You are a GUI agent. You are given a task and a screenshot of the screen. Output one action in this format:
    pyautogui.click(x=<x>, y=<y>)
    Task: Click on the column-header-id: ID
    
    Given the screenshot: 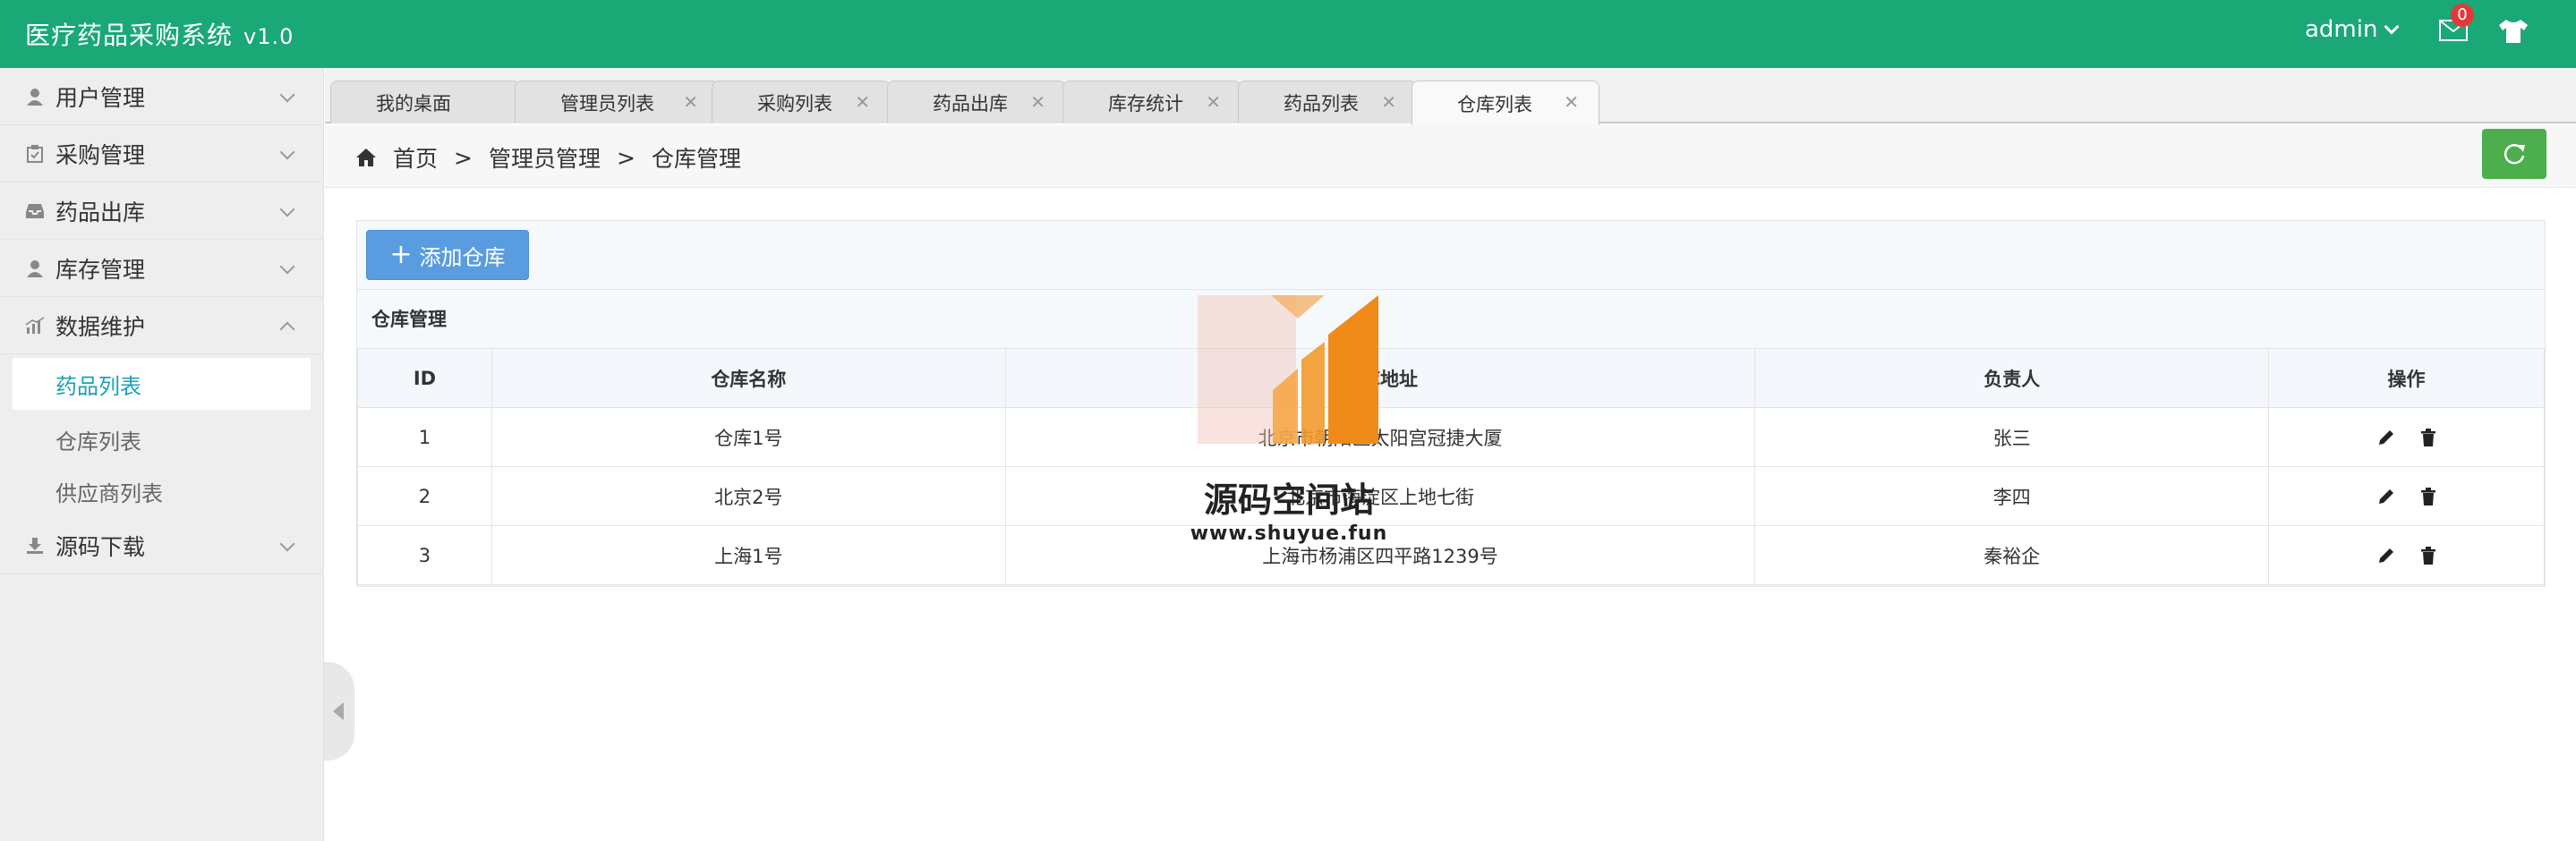 What is the action you would take?
    pyautogui.click(x=424, y=378)
    